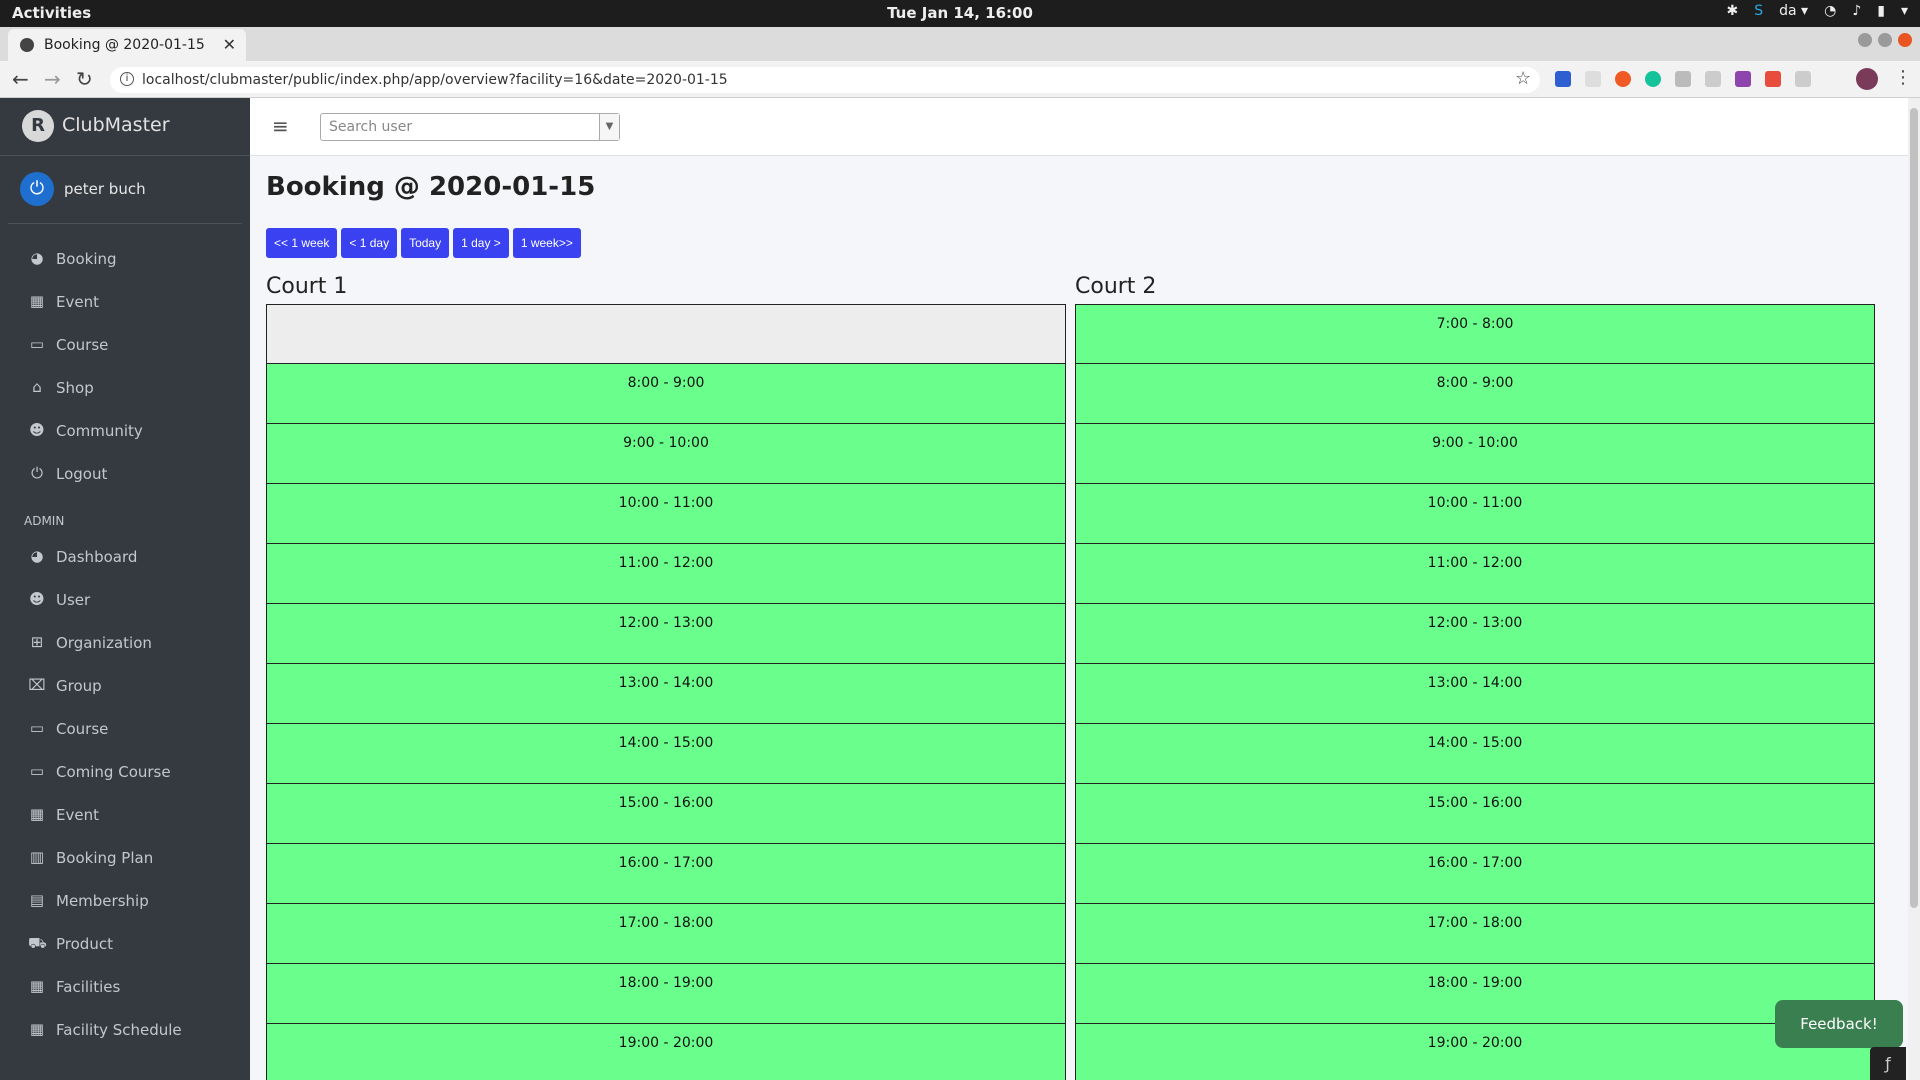 Image resolution: width=1920 pixels, height=1080 pixels. What do you see at coordinates (1793, 11) in the screenshot?
I see `language-selector: da ▾` at bounding box center [1793, 11].